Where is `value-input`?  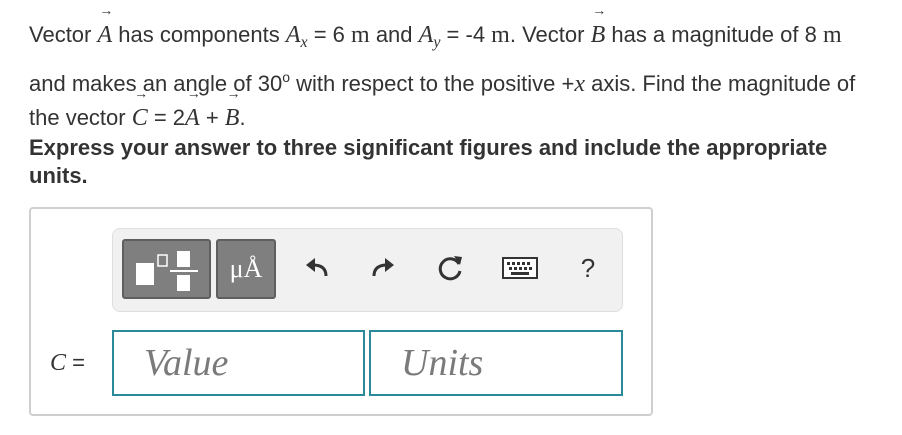 value-input is located at coordinates (253, 363).